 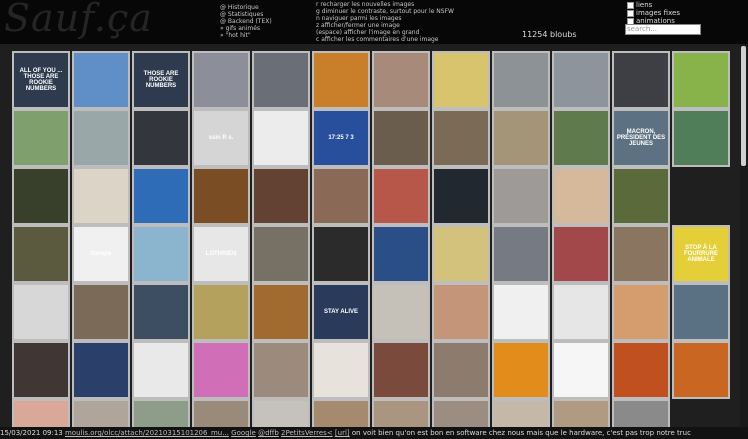 What do you see at coordinates (701, 254) in the screenshot?
I see `image-thumbnail: STOP À LA FOURRURE ANIMALE` at bounding box center [701, 254].